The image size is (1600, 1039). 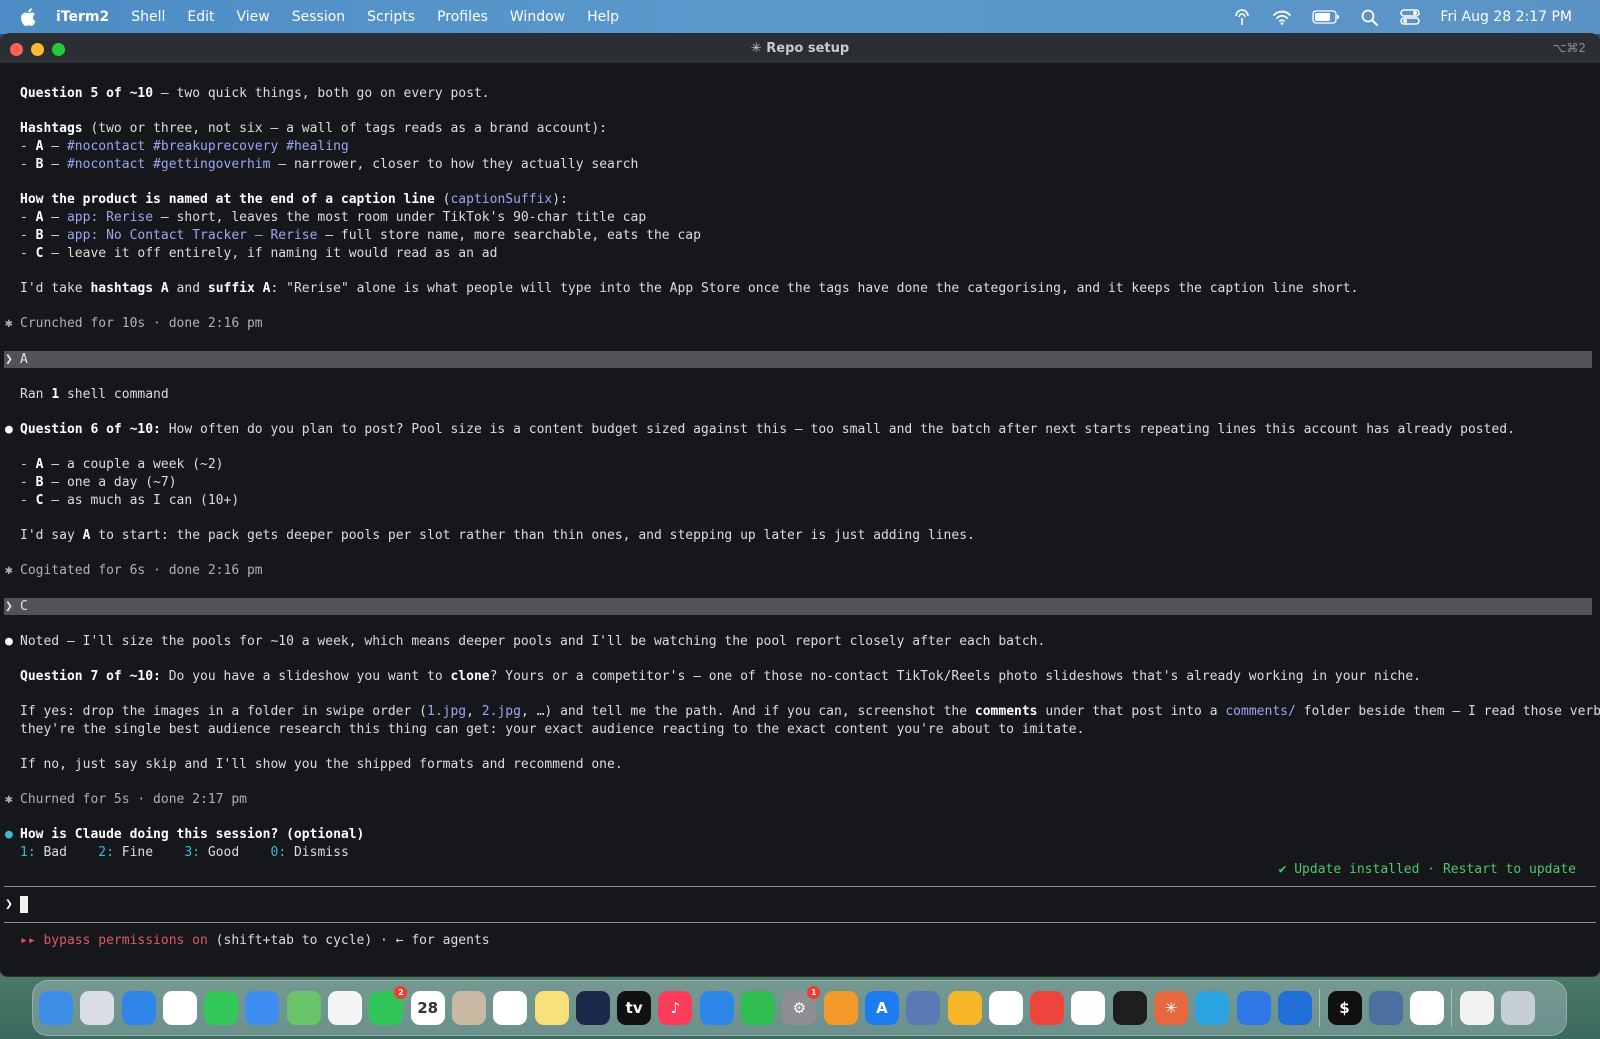 What do you see at coordinates (98, 483) in the screenshot?
I see `q6-option-b: - B – one a day (~7)` at bounding box center [98, 483].